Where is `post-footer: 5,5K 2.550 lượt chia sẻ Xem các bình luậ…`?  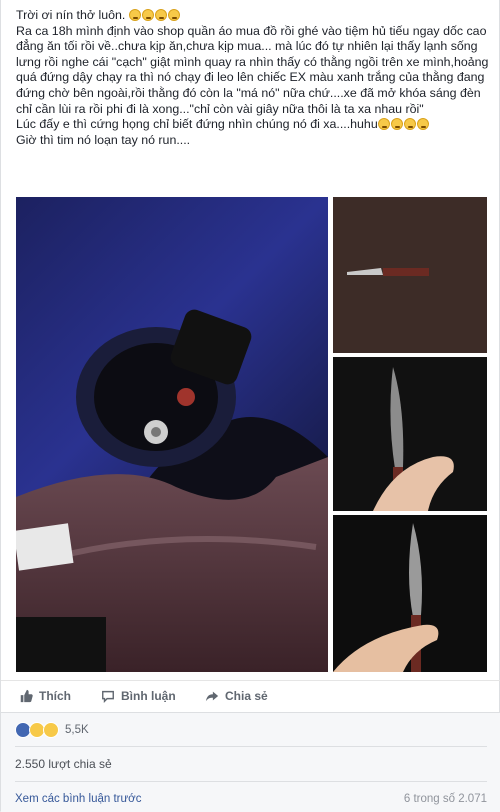 post-footer: 5,5K 2.550 lượt chia sẻ Xem các bình luậ… is located at coordinates (250, 762).